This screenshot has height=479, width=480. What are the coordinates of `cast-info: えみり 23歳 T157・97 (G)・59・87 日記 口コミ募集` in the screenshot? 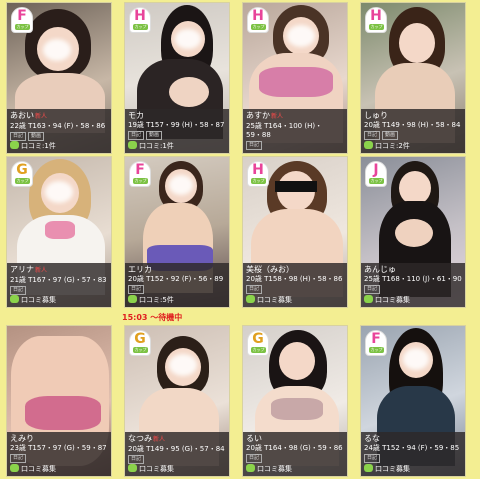 It's located at (59, 454).